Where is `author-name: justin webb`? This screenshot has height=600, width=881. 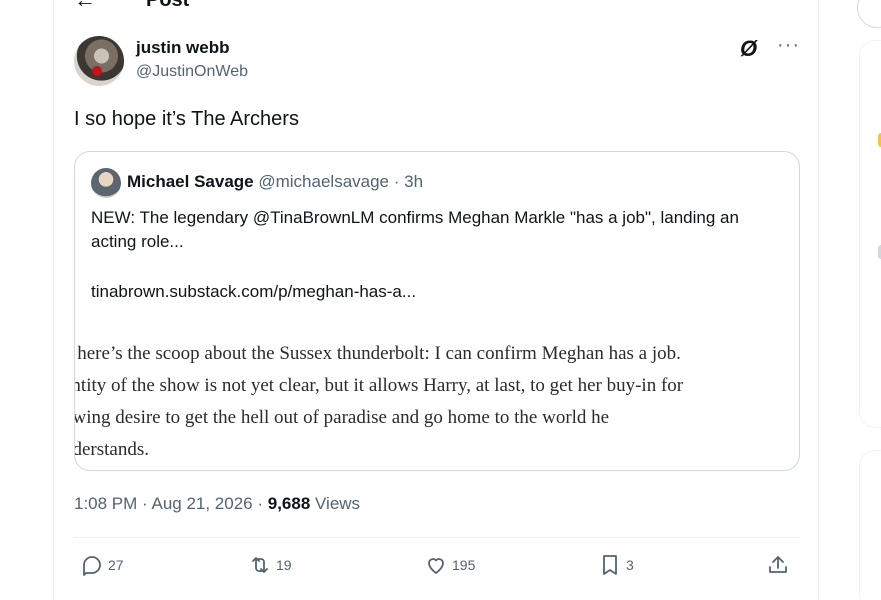
author-name: justin webb is located at coordinates (183, 48).